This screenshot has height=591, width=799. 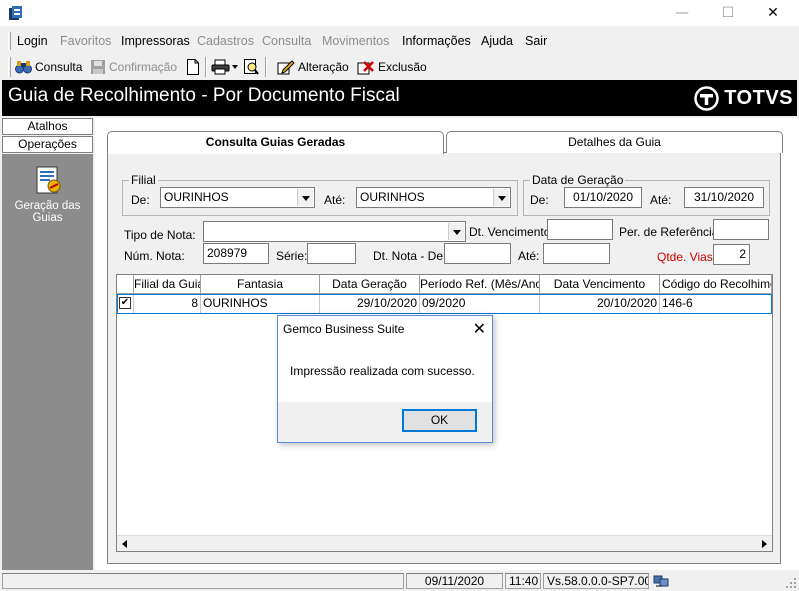 What do you see at coordinates (23, 67) in the screenshot?
I see `binoculars-icon` at bounding box center [23, 67].